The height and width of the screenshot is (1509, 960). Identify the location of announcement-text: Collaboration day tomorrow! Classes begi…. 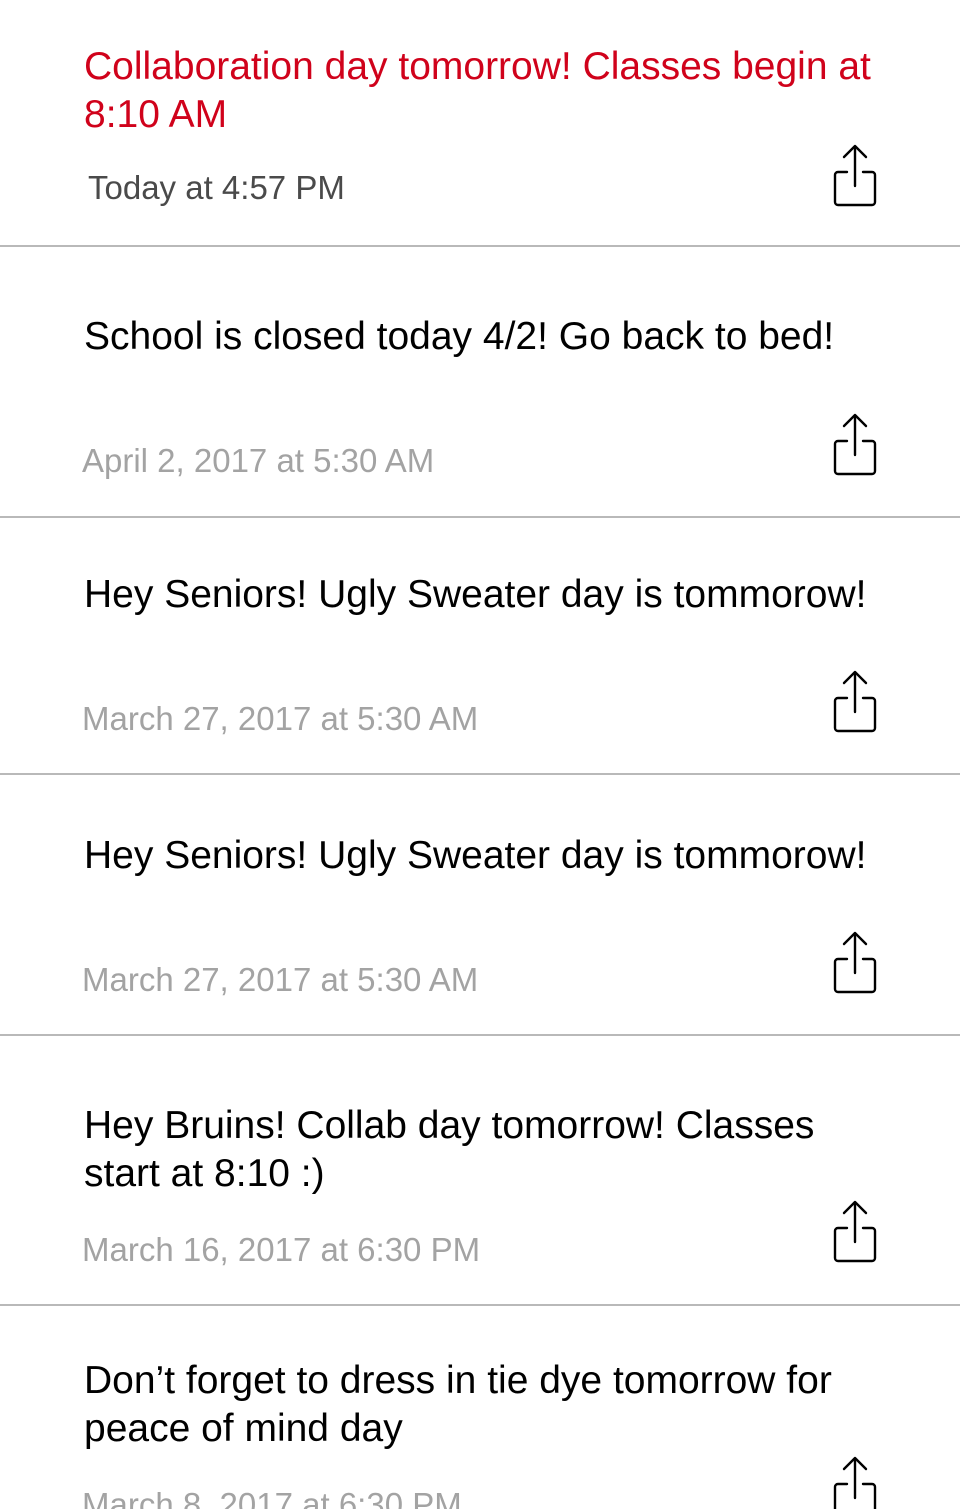
(477, 90).